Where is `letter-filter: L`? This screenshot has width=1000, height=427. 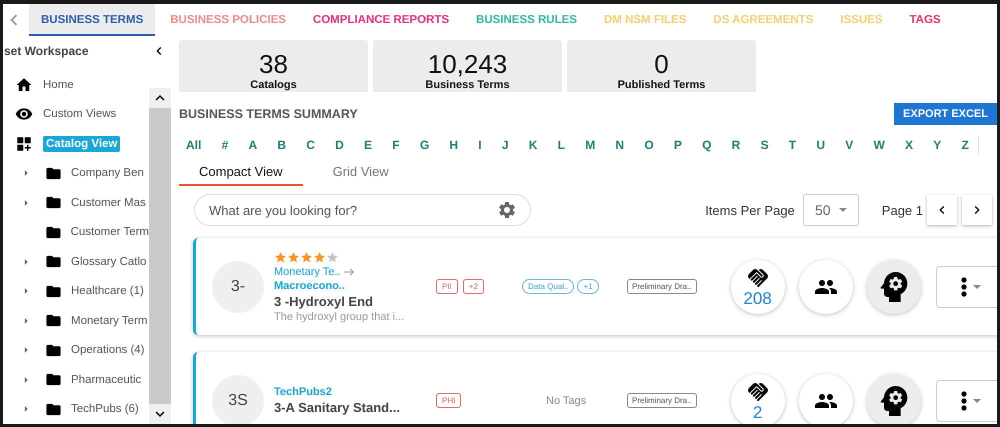
letter-filter: L is located at coordinates (561, 145).